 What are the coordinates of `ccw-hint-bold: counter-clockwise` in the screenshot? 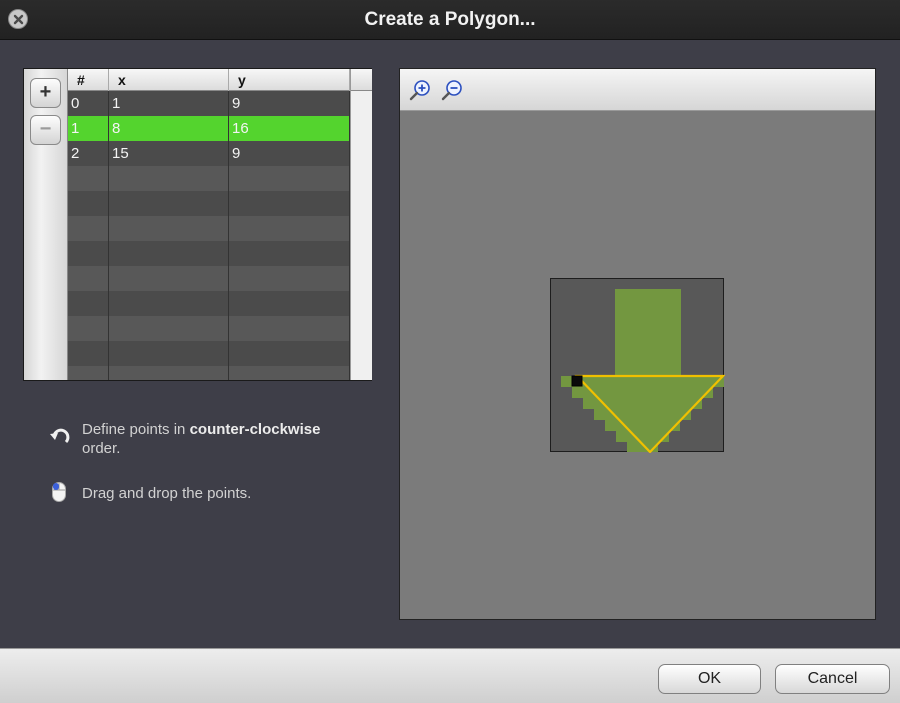 It's located at (255, 429).